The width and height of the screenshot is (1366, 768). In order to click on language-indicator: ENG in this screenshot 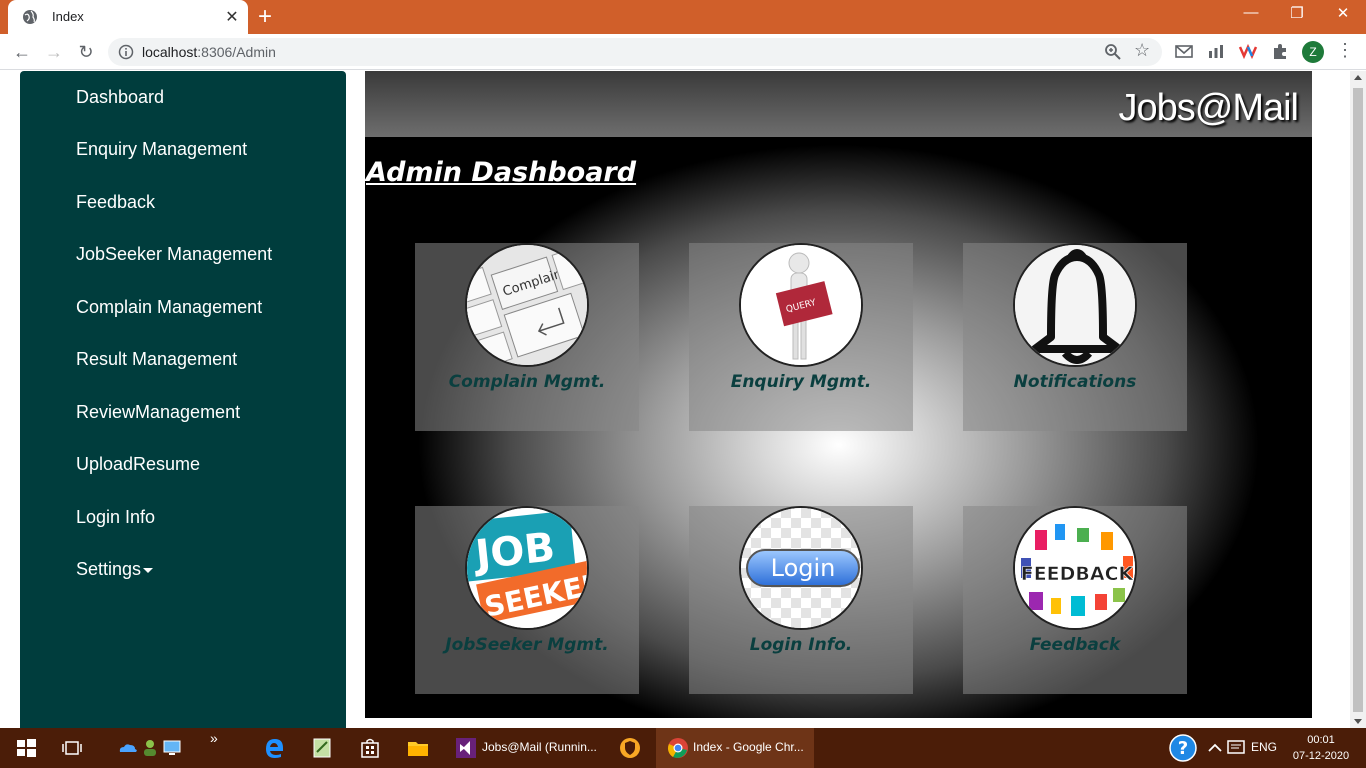, I will do `click(1264, 747)`.